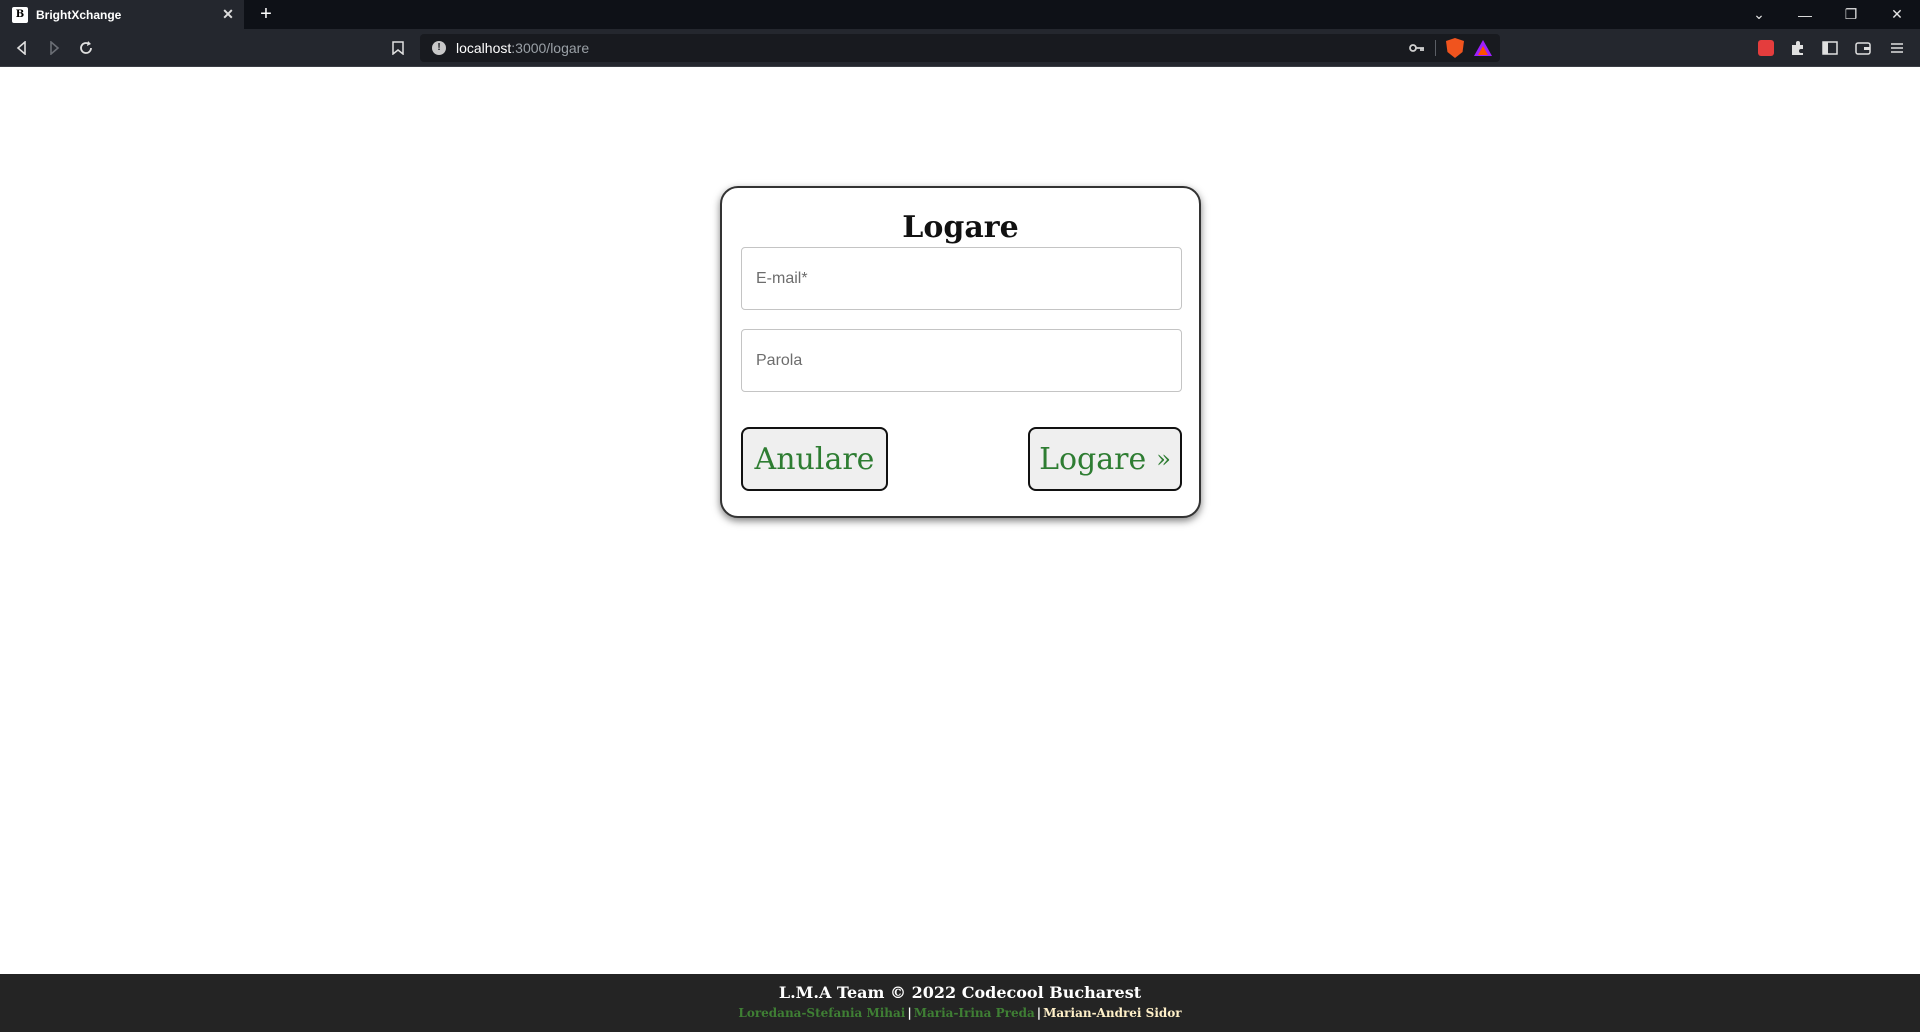  Describe the element at coordinates (1759, 14) in the screenshot. I see `tab-search-icon: ⌄` at that location.